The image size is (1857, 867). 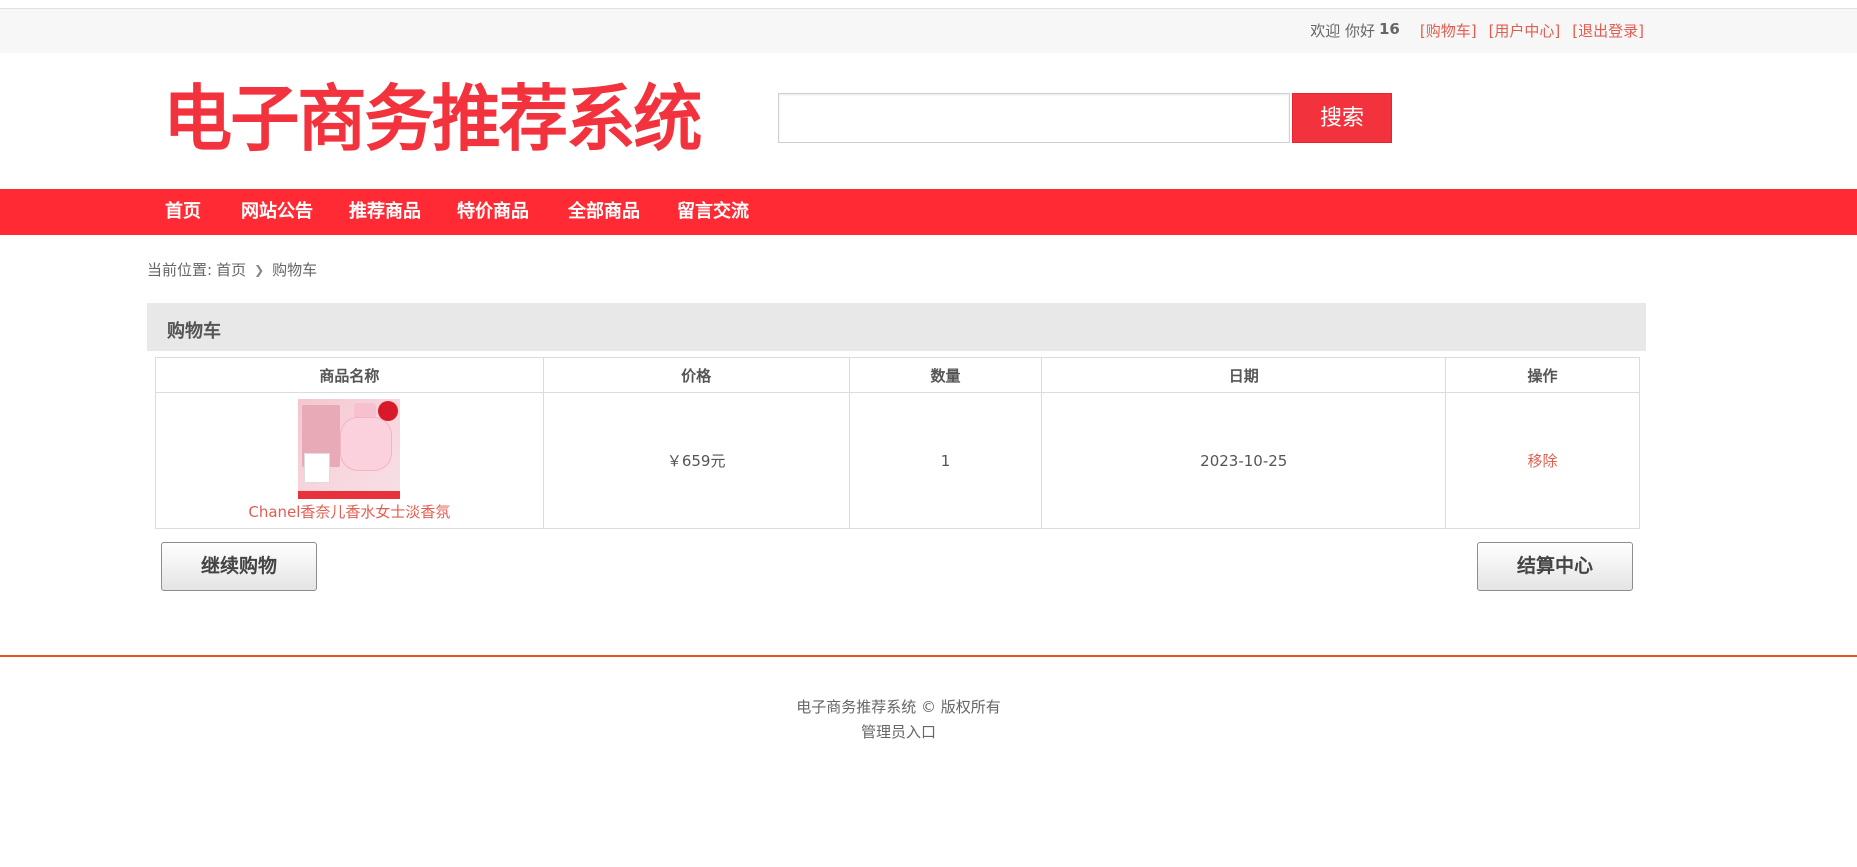 What do you see at coordinates (896, 327) in the screenshot?
I see `cart-panel-header: 购物车` at bounding box center [896, 327].